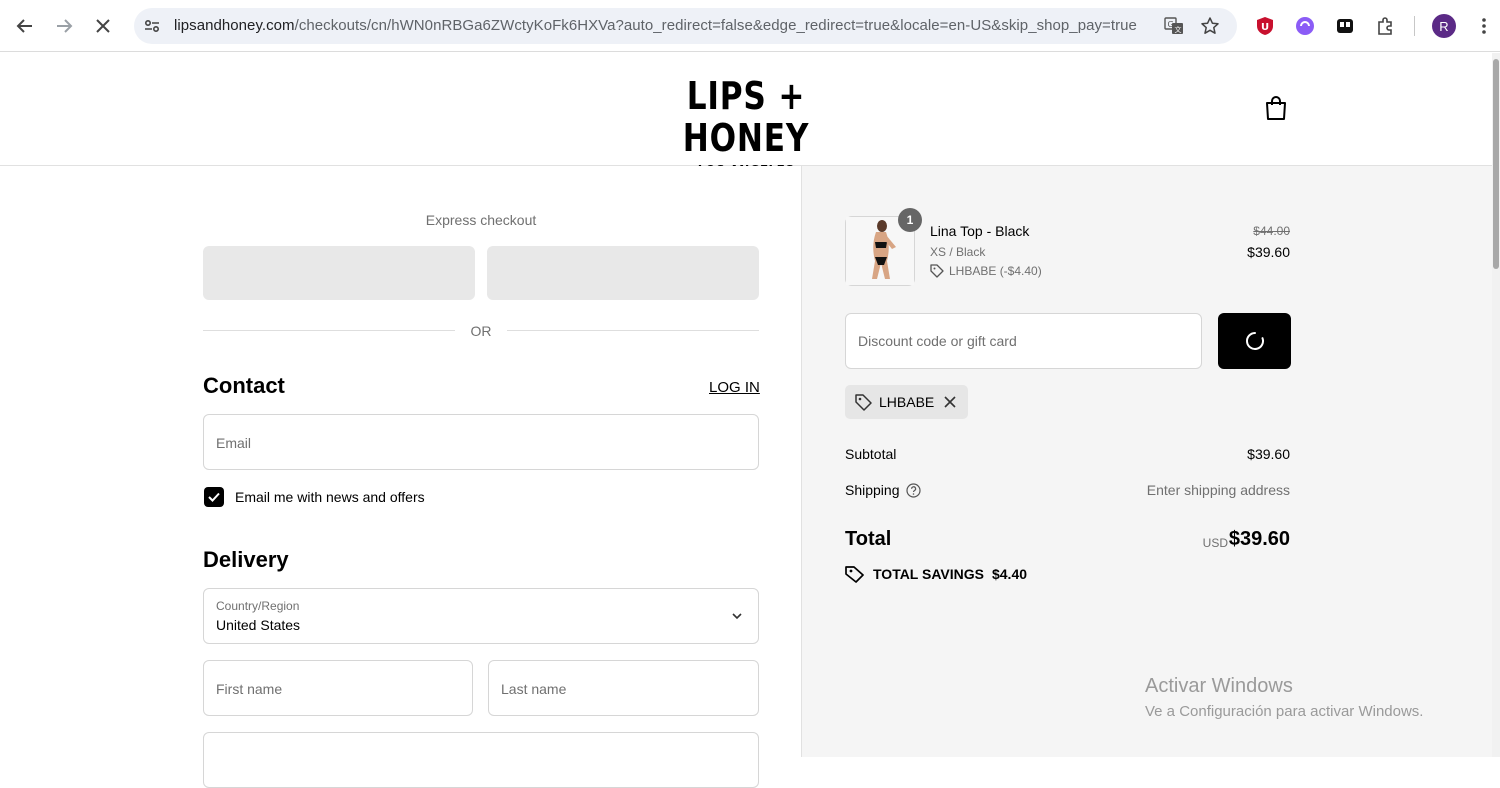 The height and width of the screenshot is (788, 1500). What do you see at coordinates (871, 454) in the screenshot?
I see `subtotal-label: Subtotal` at bounding box center [871, 454].